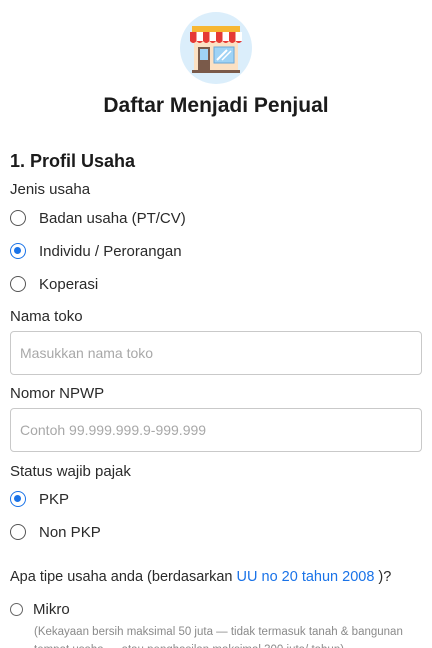  I want to click on question-text-end: )?, so click(383, 577).